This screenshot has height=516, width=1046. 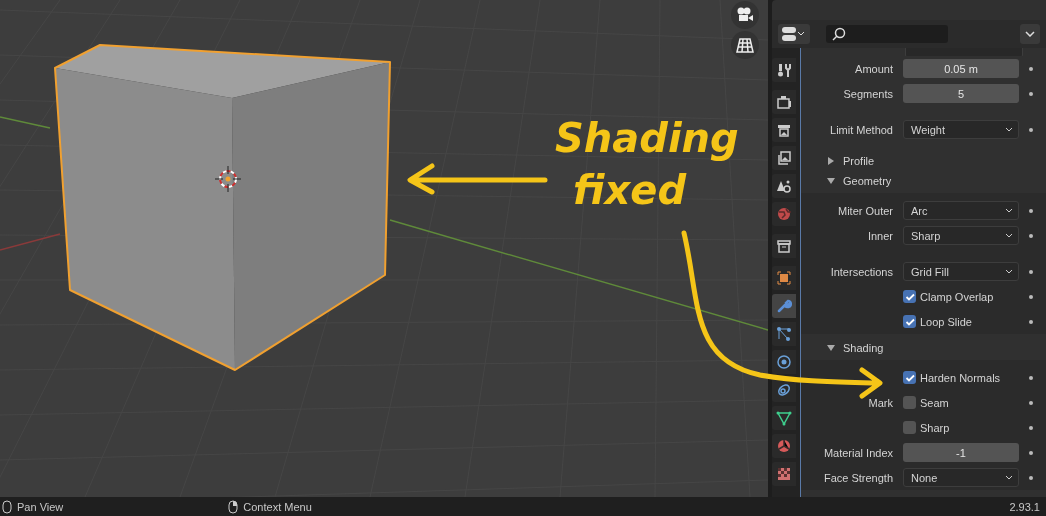 I want to click on cone-sphere-icon, so click(x=784, y=186).